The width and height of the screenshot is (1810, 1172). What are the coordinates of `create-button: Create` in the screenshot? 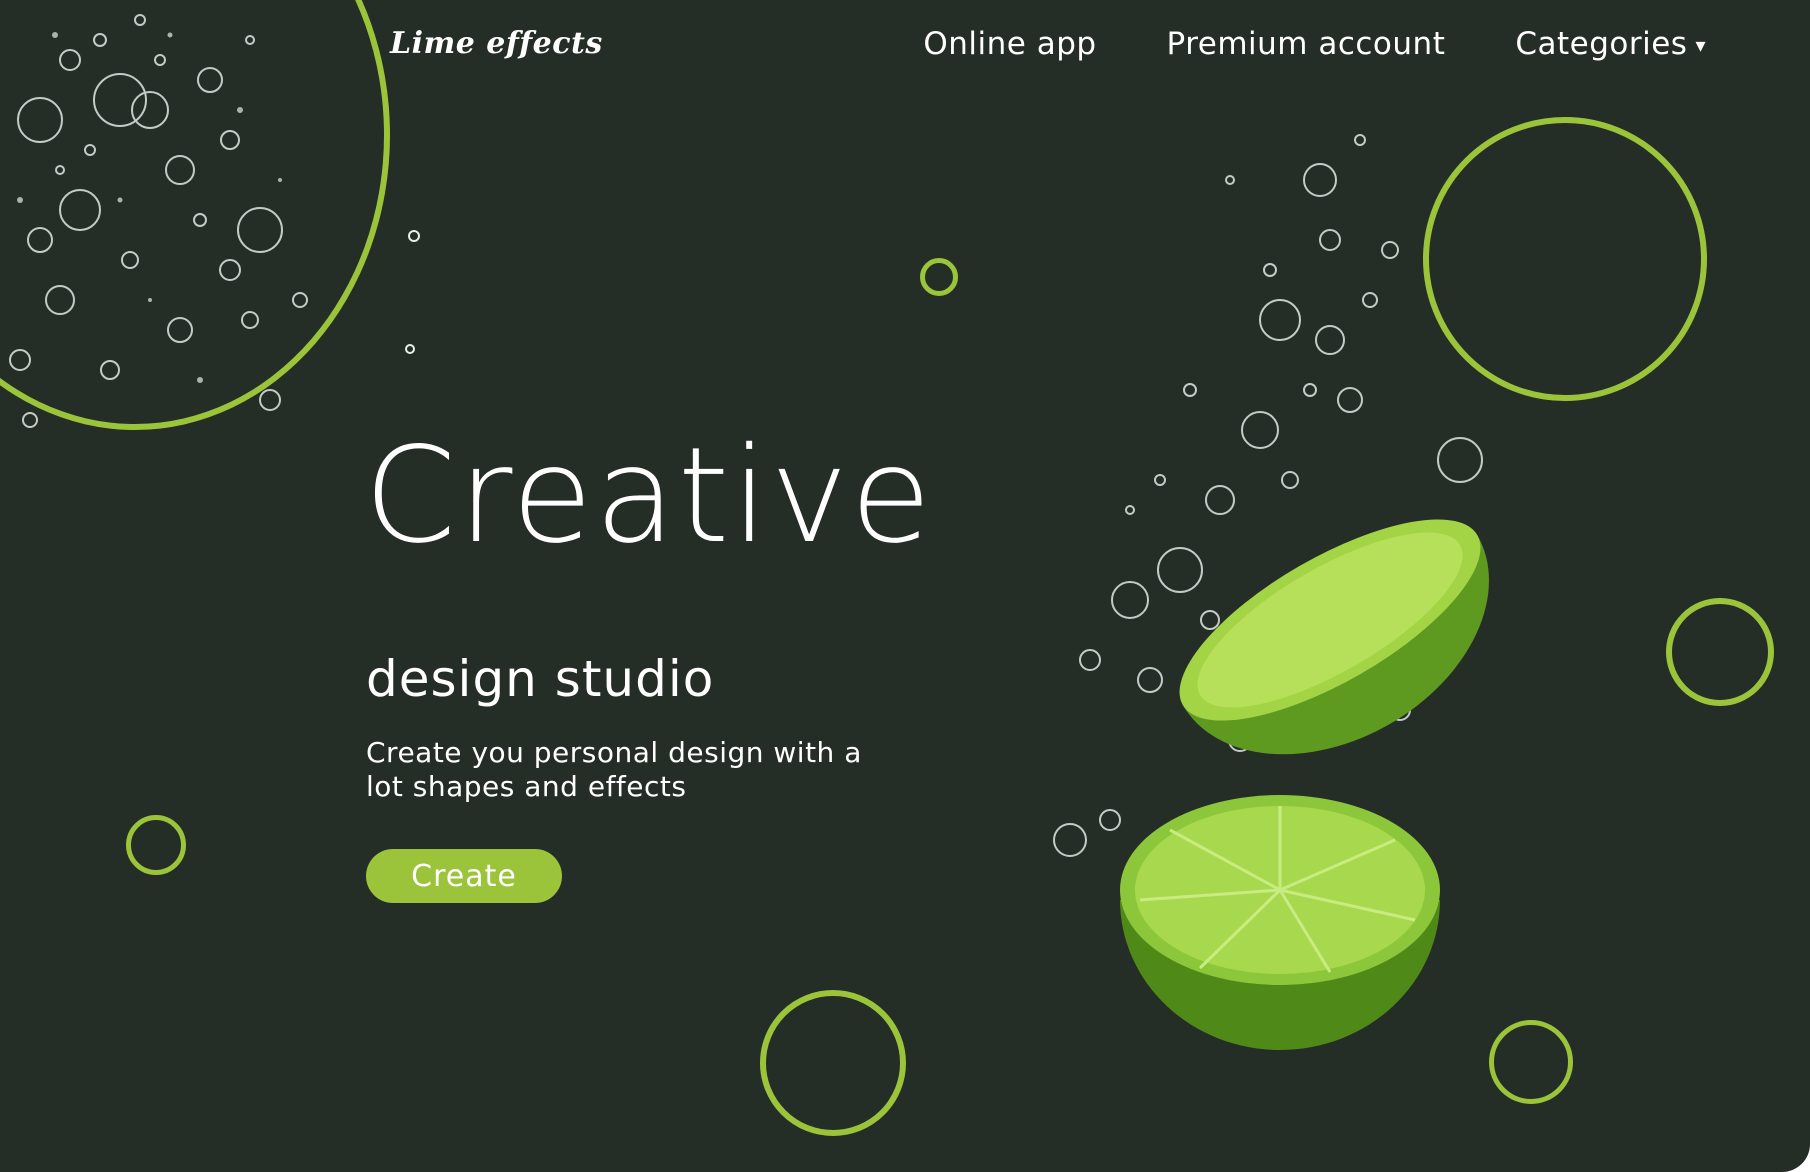 It's located at (464, 876).